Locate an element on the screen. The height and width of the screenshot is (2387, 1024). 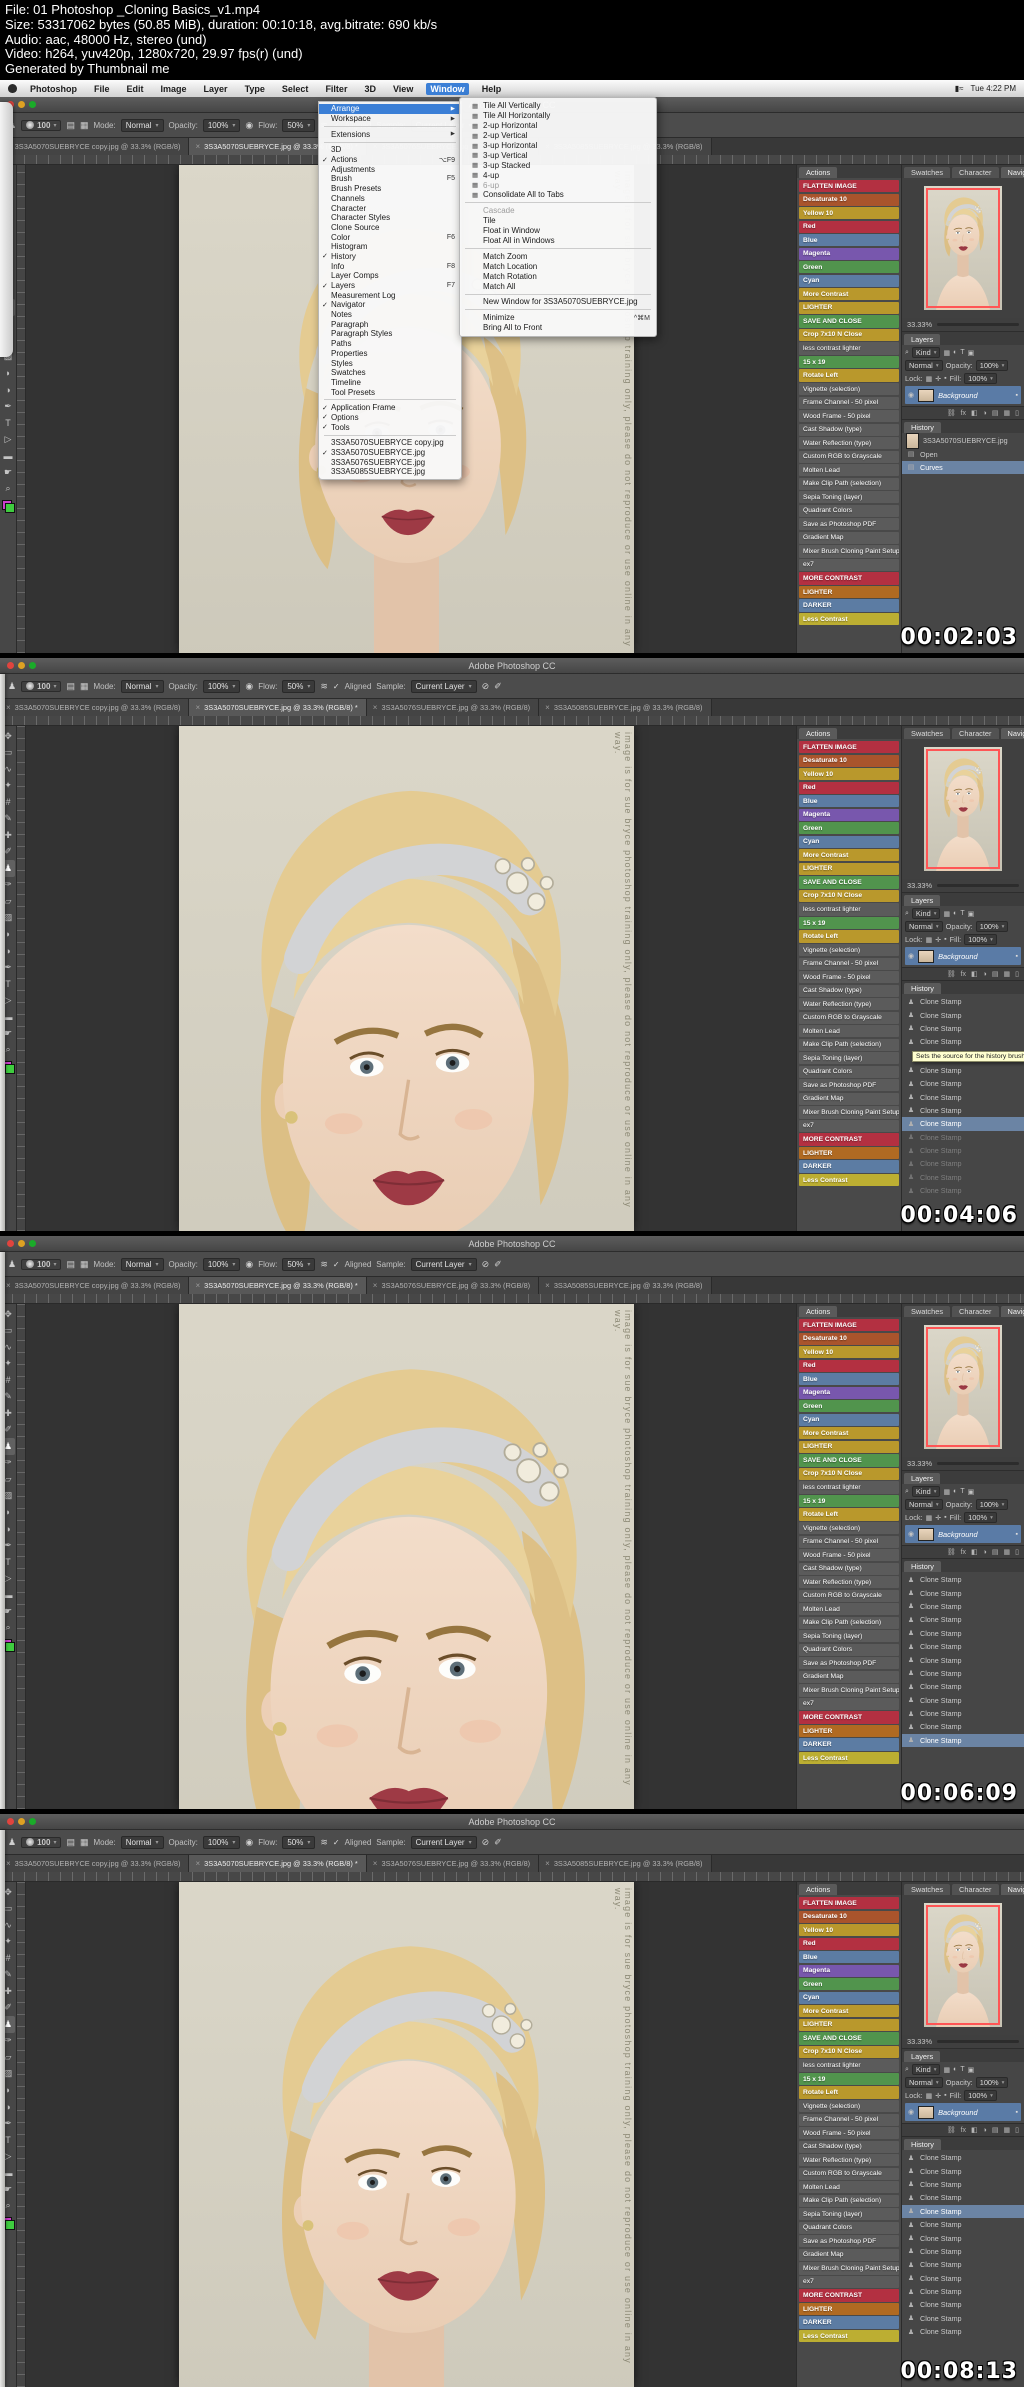
zoom-slider is located at coordinates (978, 2041).